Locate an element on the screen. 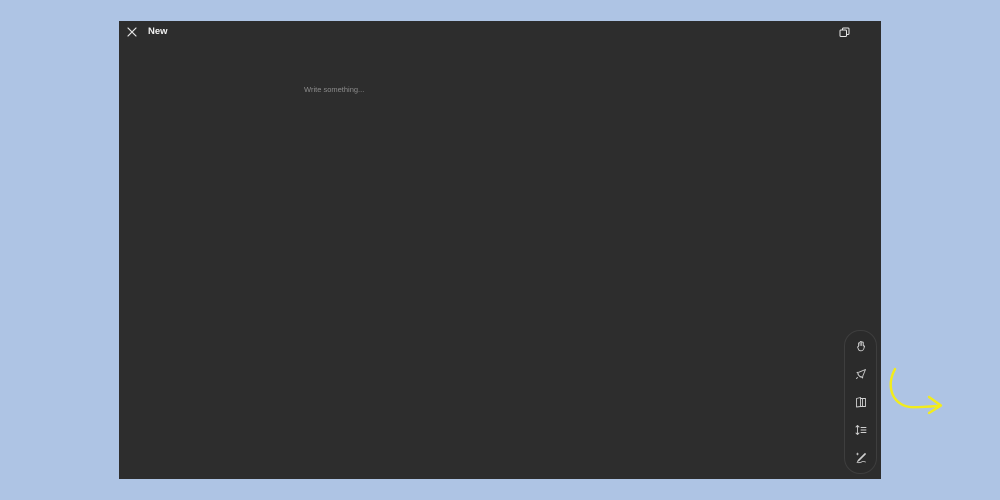 This screenshot has width=1000, height=500. restore-window-icon is located at coordinates (844, 32).